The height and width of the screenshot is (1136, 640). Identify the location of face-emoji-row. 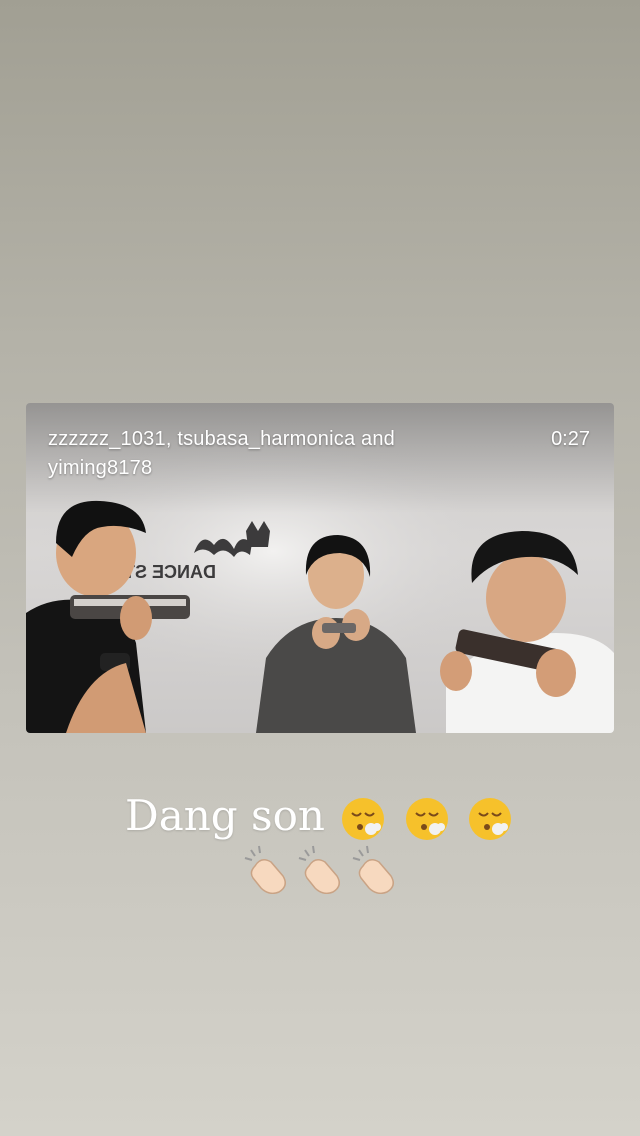
(426, 816).